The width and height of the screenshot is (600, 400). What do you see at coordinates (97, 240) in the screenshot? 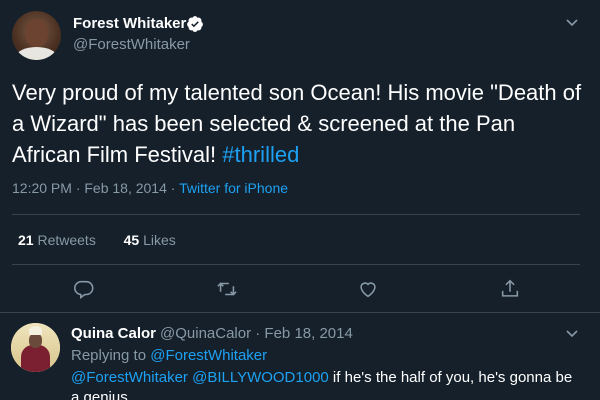
I see `engagement-stats: 21 Retweets 45 Likes` at bounding box center [97, 240].